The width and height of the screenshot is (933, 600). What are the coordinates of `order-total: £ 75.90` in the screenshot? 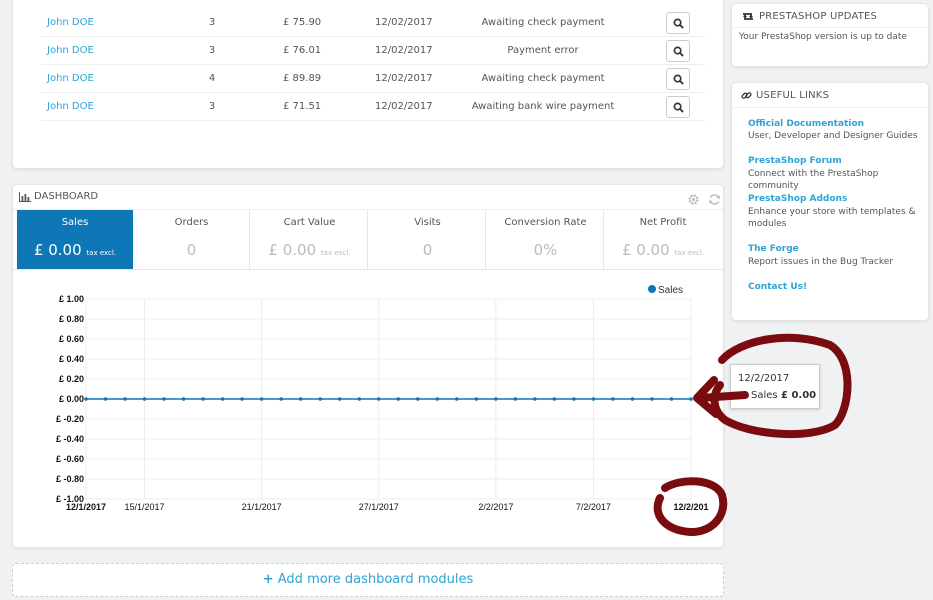 It's located at (302, 22).